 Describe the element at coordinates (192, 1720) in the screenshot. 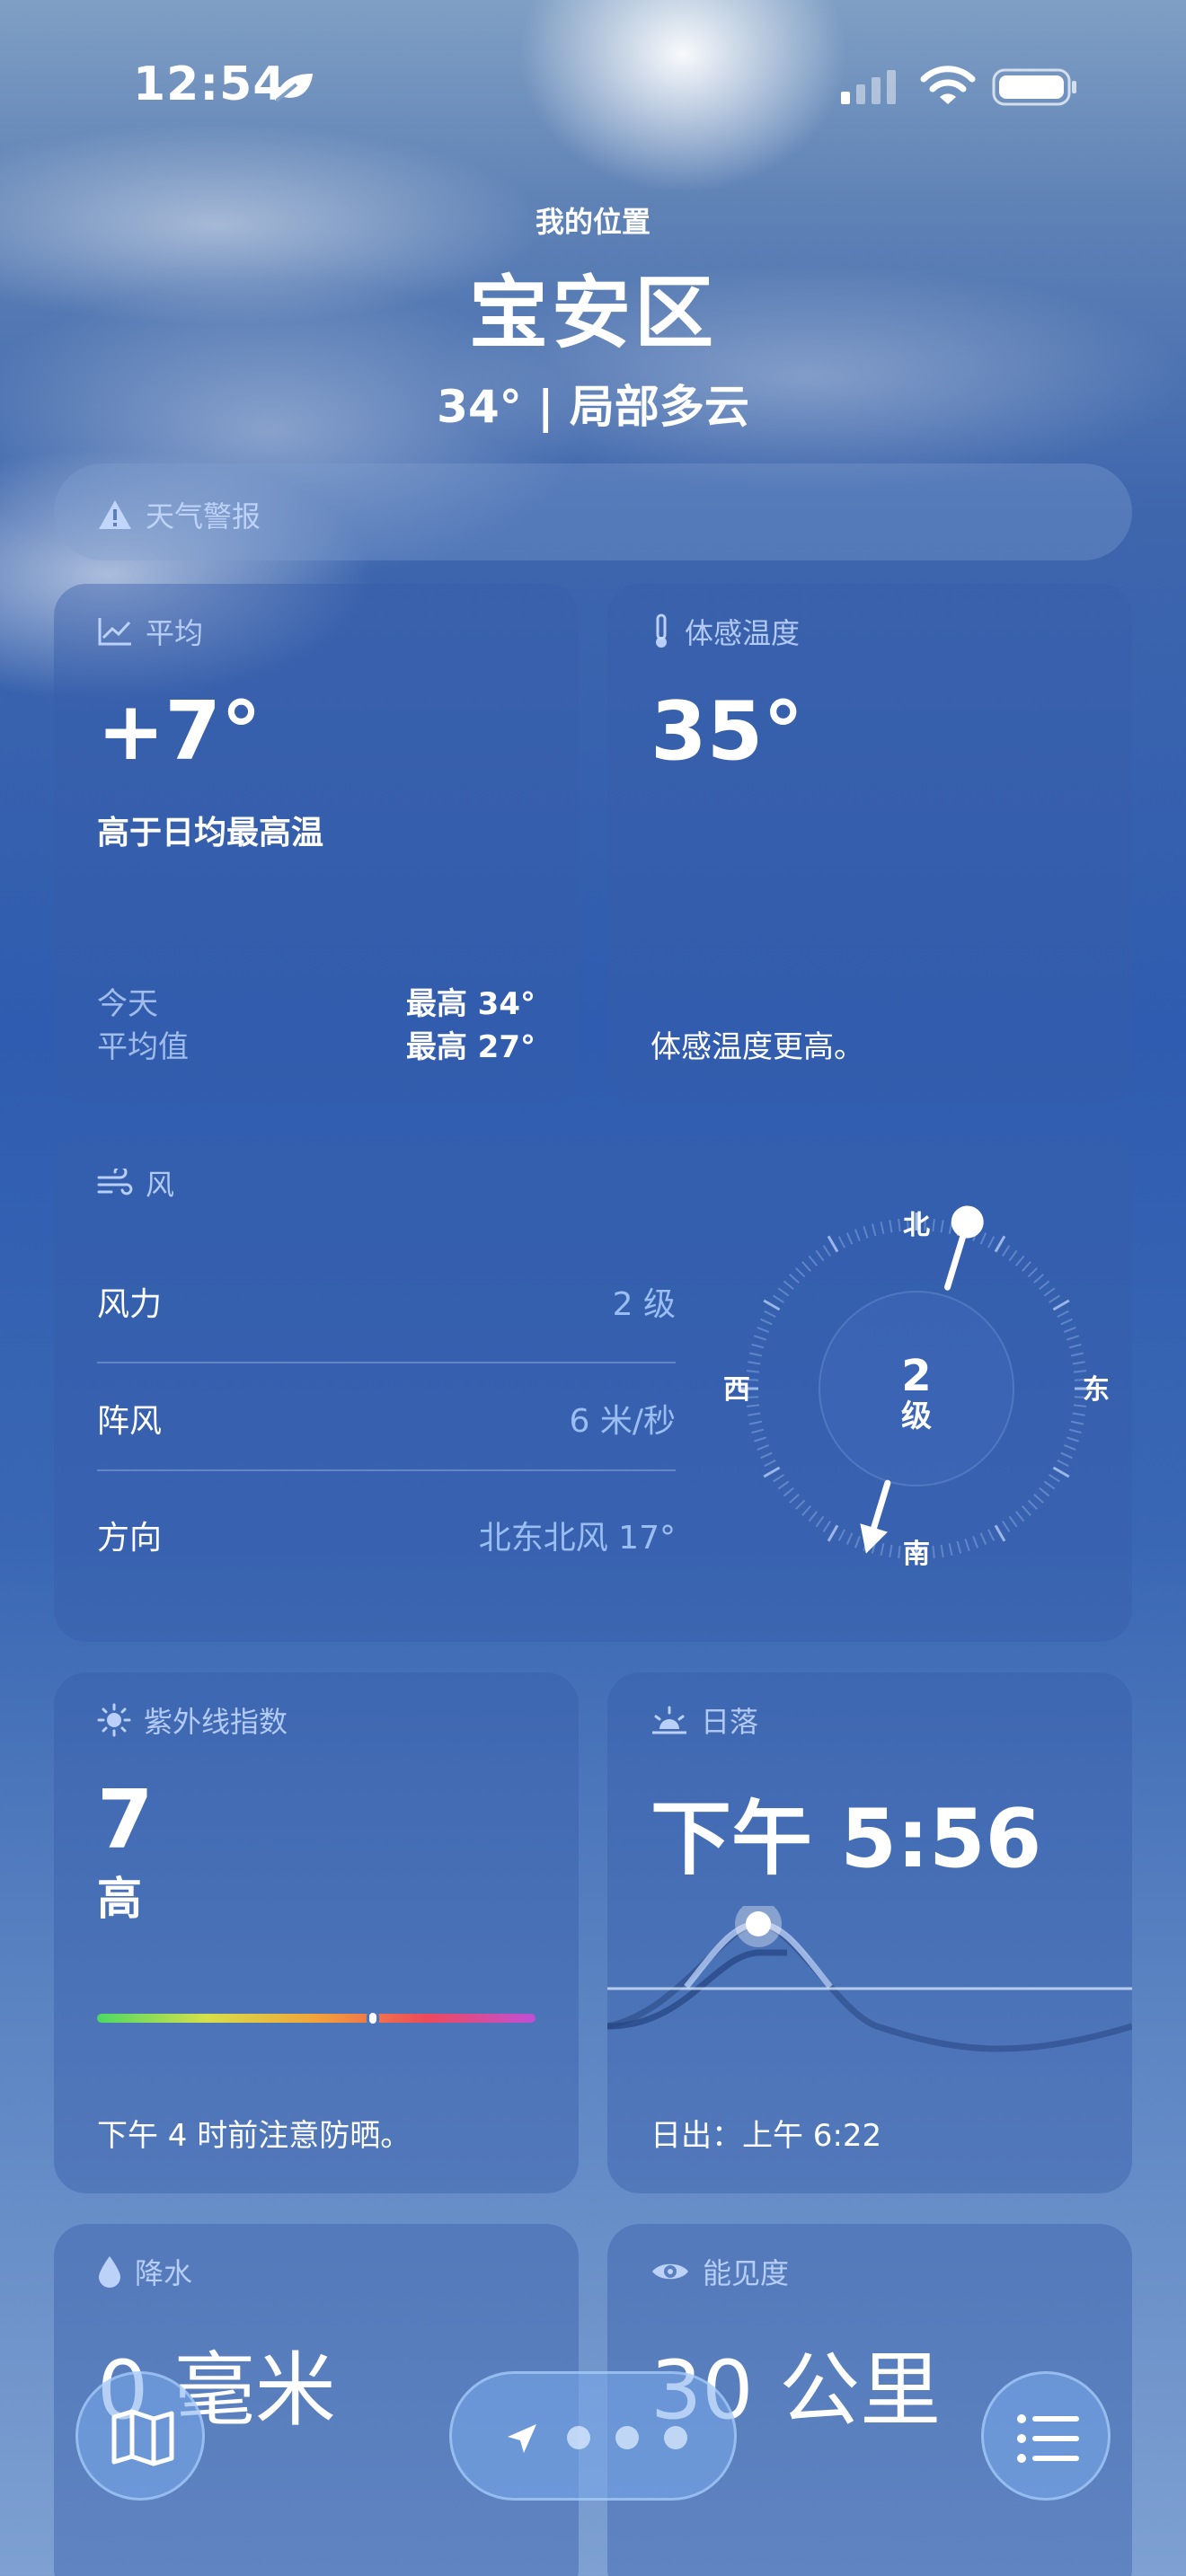

I see `uv-header: 紫外线指数` at that location.